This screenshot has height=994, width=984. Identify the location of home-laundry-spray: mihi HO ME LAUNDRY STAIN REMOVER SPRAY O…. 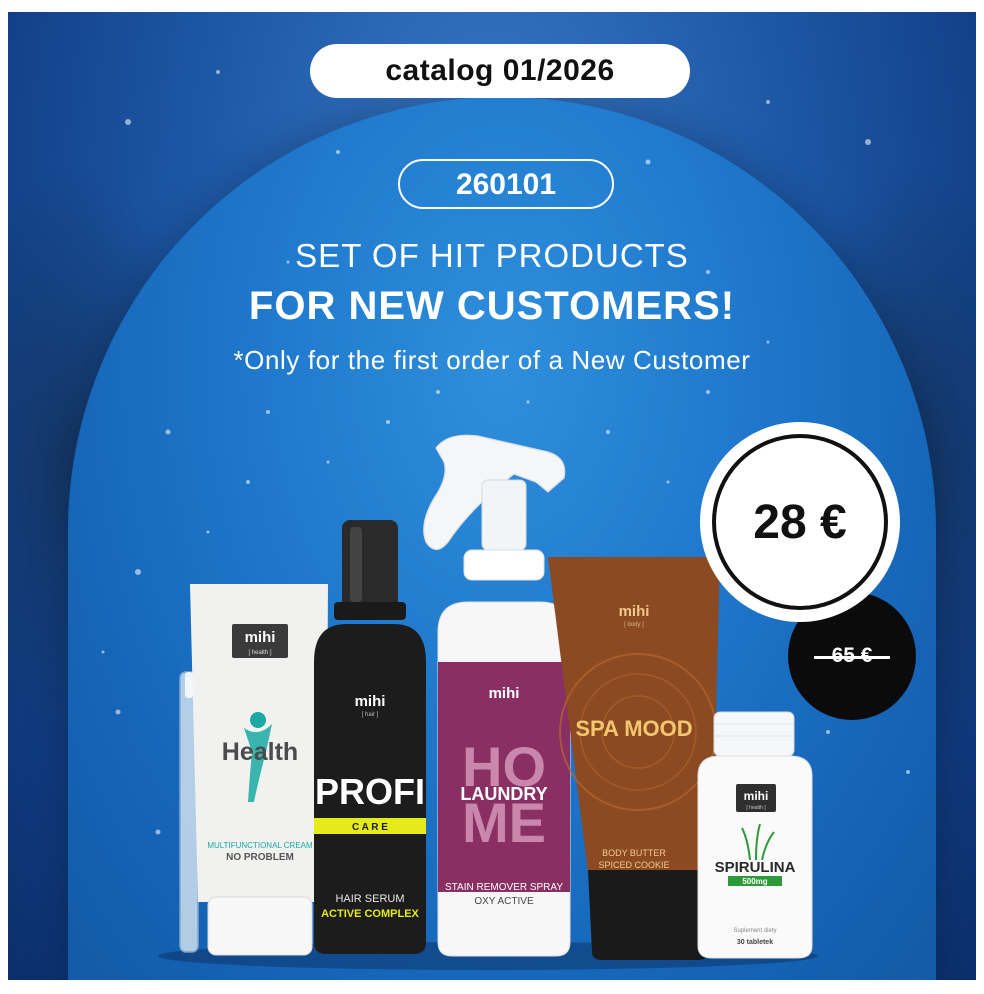
(497, 695).